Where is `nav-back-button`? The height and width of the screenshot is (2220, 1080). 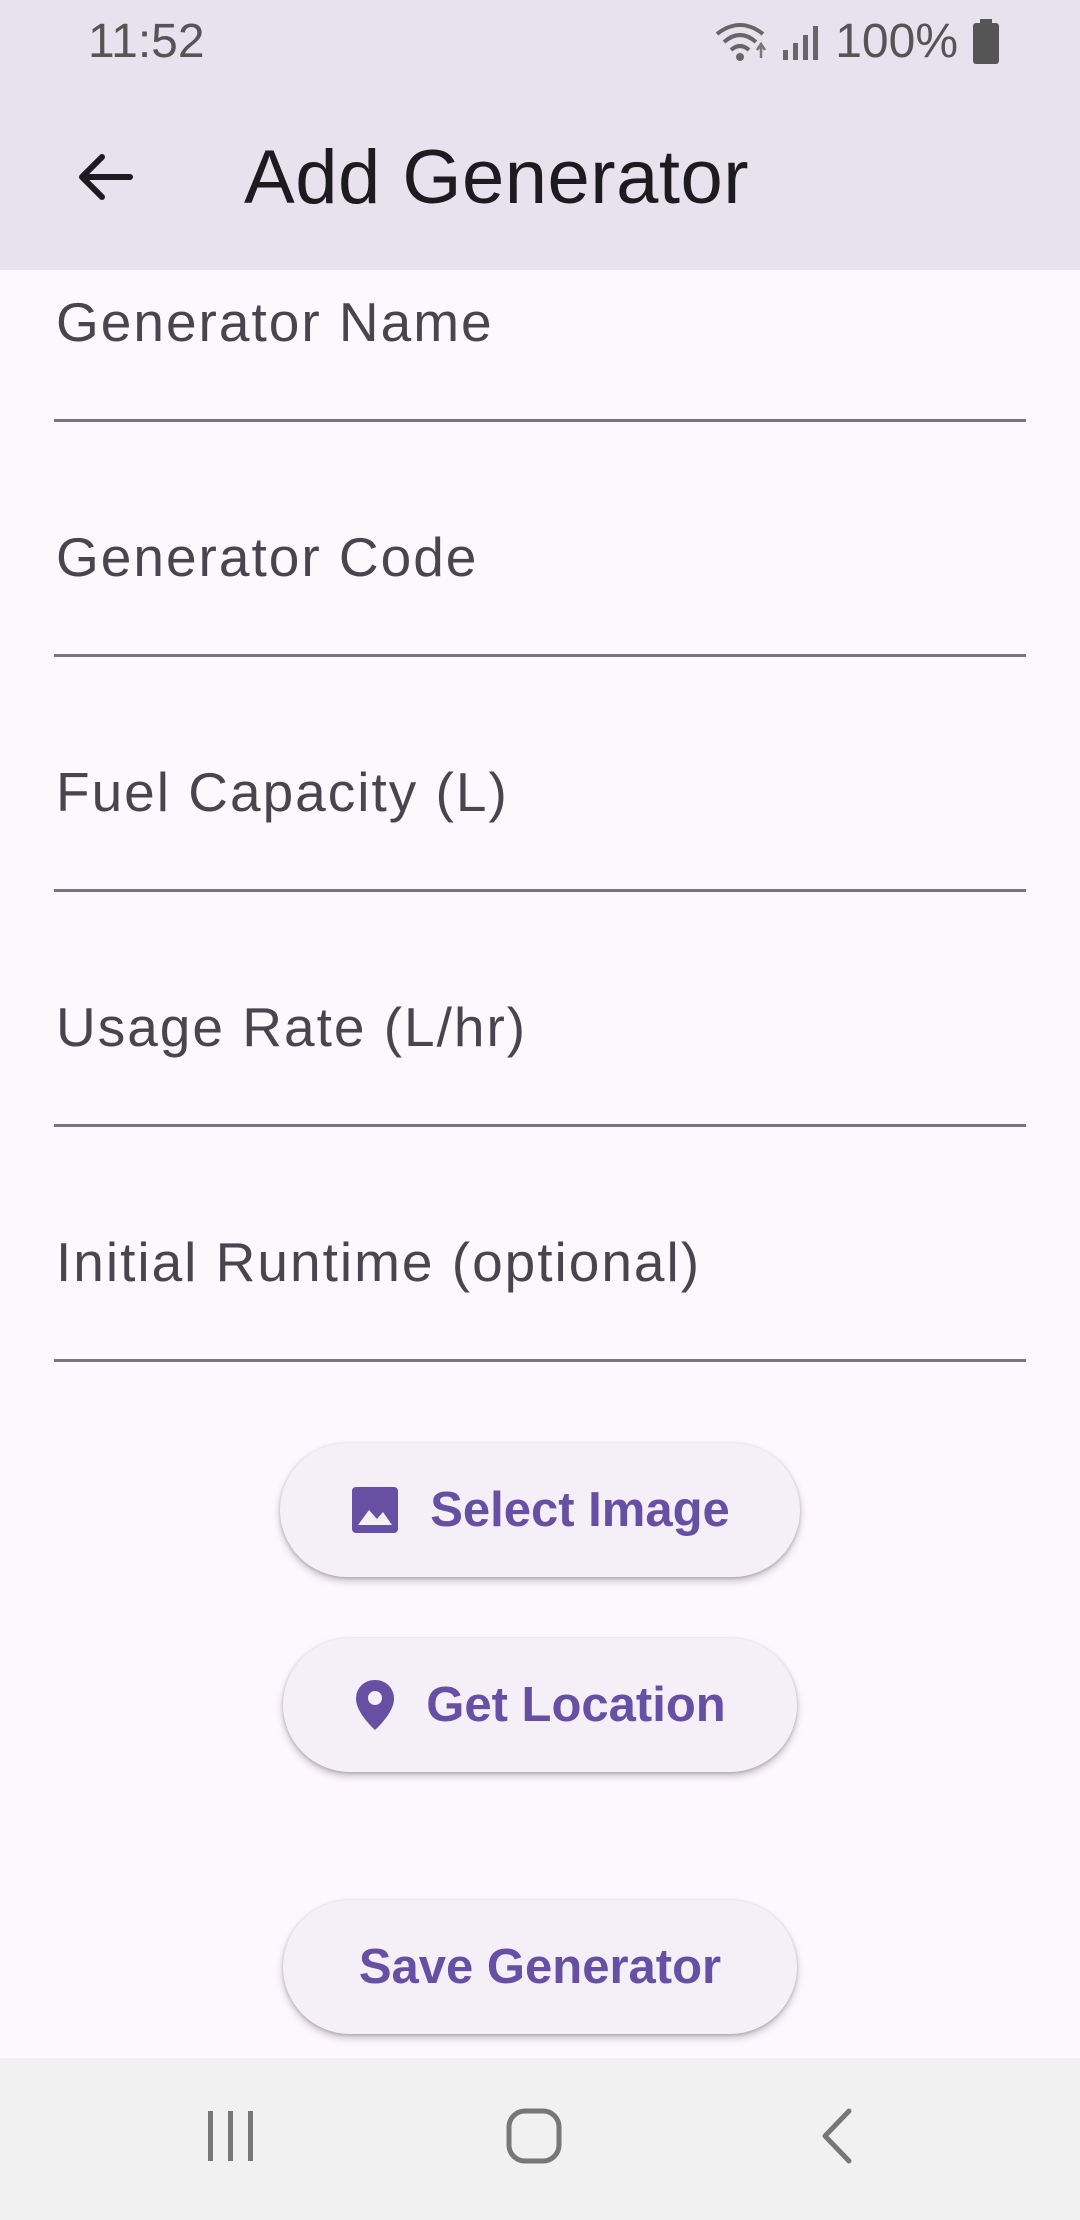 nav-back-button is located at coordinates (837, 2138).